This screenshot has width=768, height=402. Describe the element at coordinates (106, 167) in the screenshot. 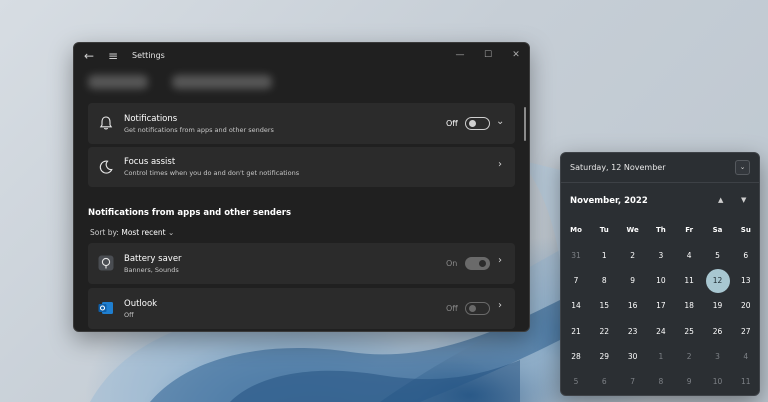

I see `moon-icon` at that location.